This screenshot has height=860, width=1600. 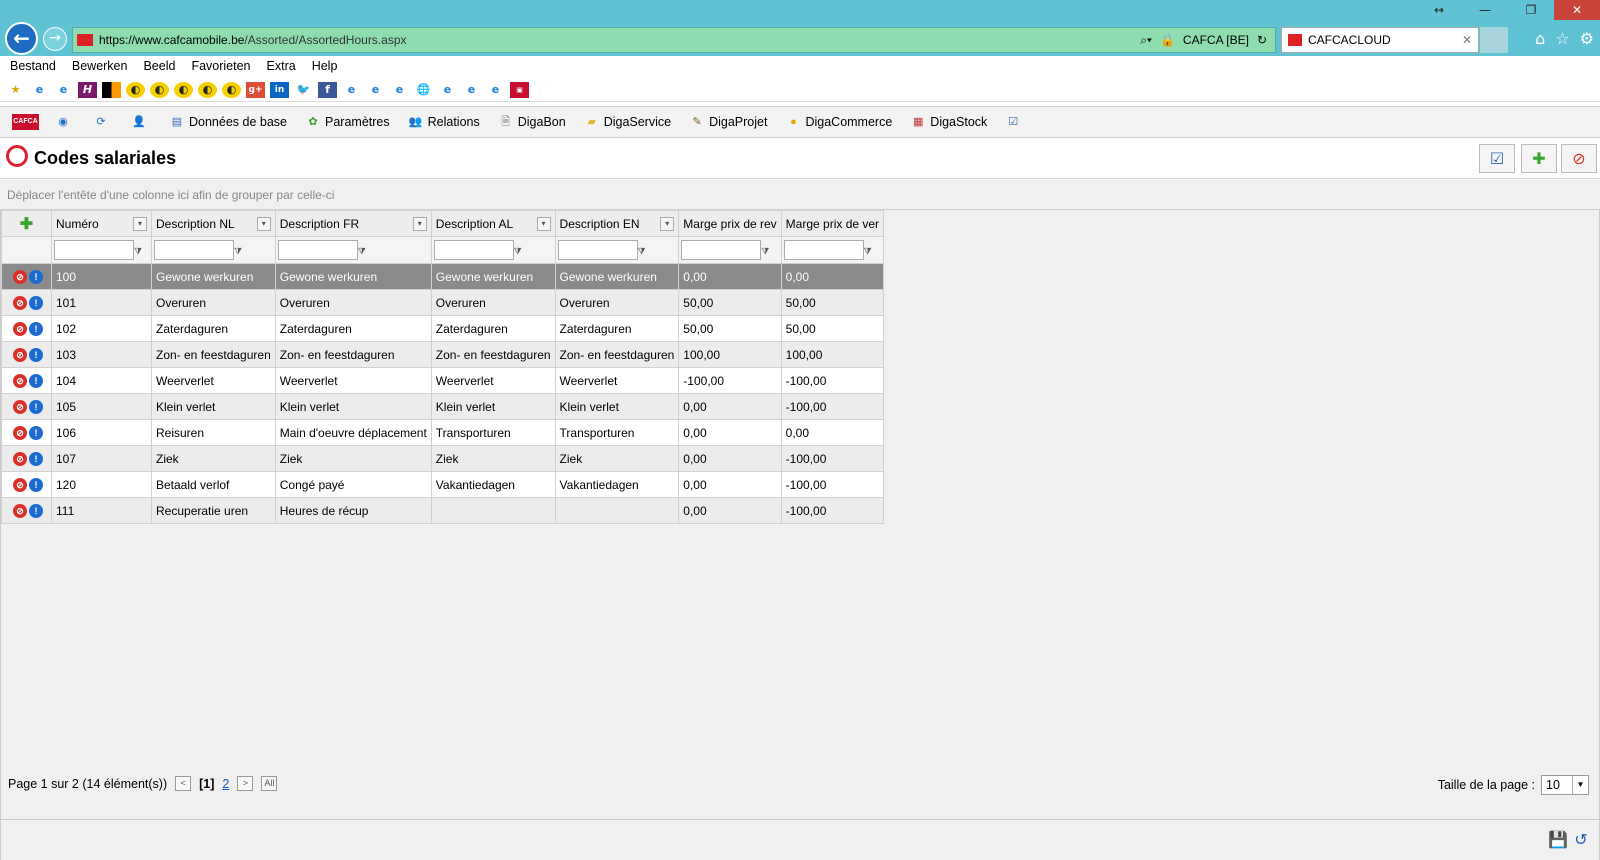 What do you see at coordinates (63, 122) in the screenshot?
I see `globe-icon: ◉` at bounding box center [63, 122].